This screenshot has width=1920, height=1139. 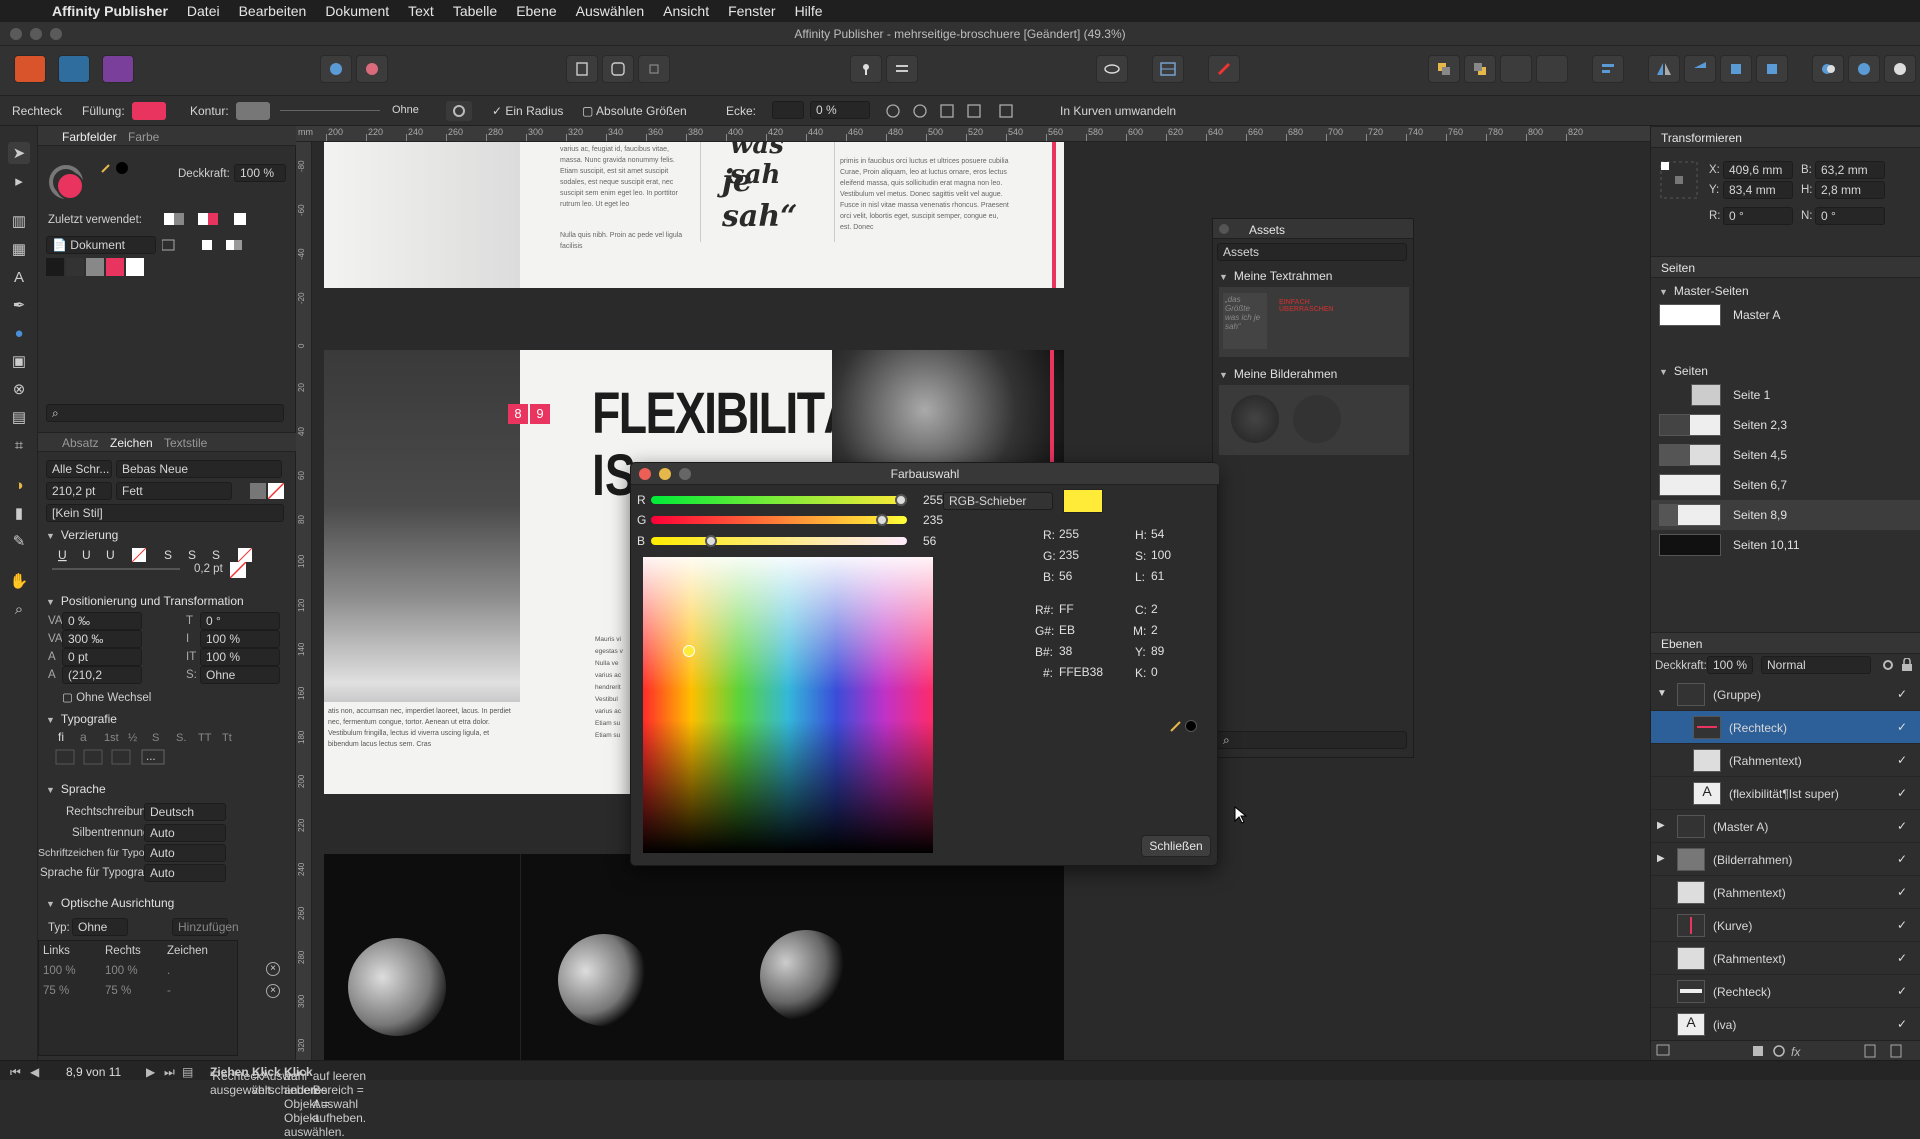 What do you see at coordinates (1900, 69) in the screenshot?
I see `boolean-intersect-icon` at bounding box center [1900, 69].